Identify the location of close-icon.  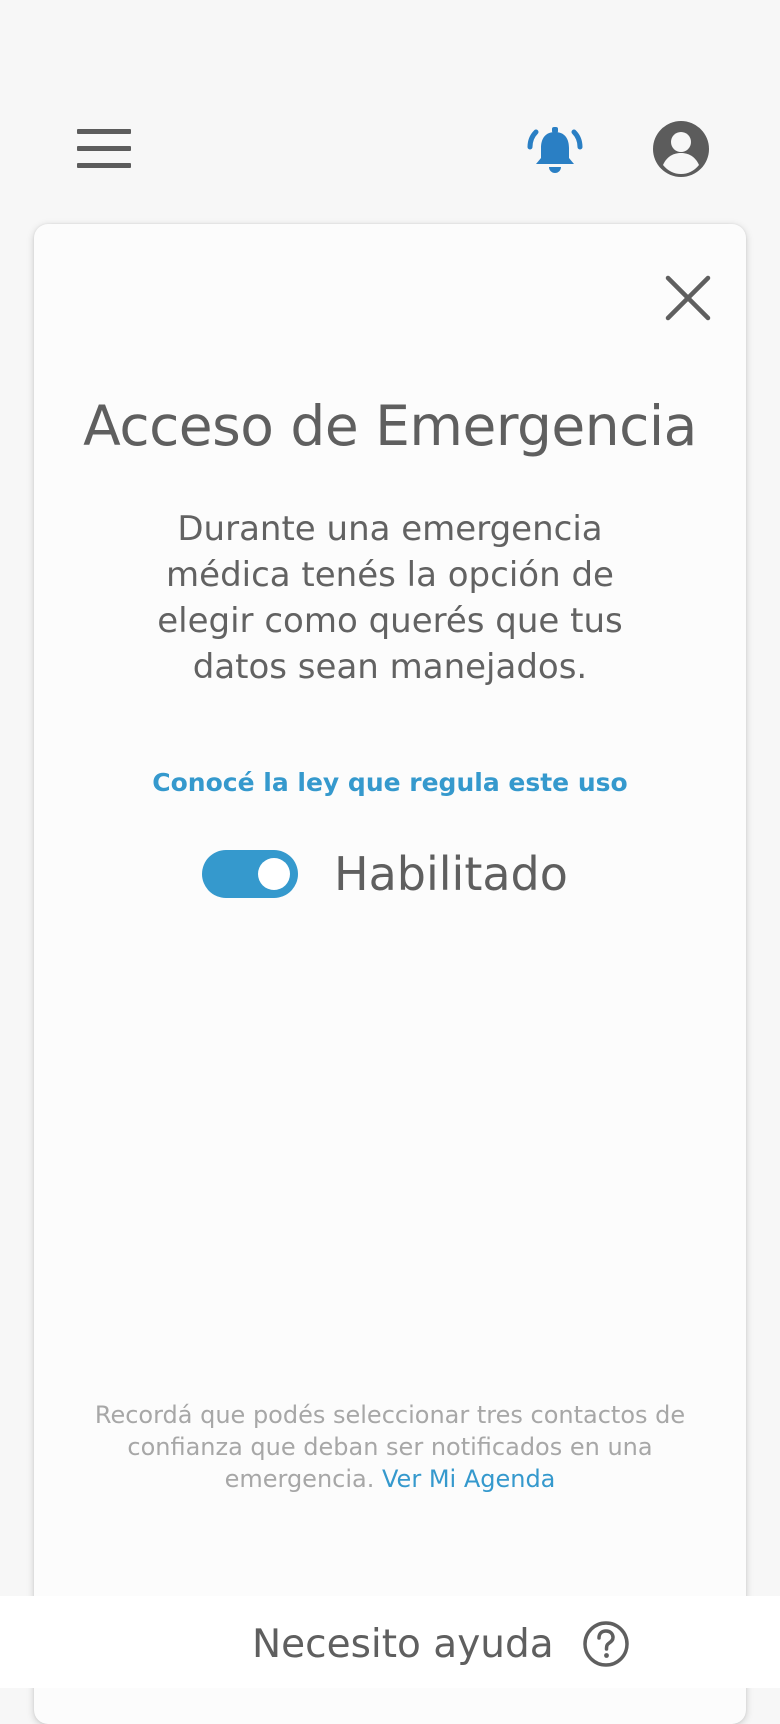
(688, 298).